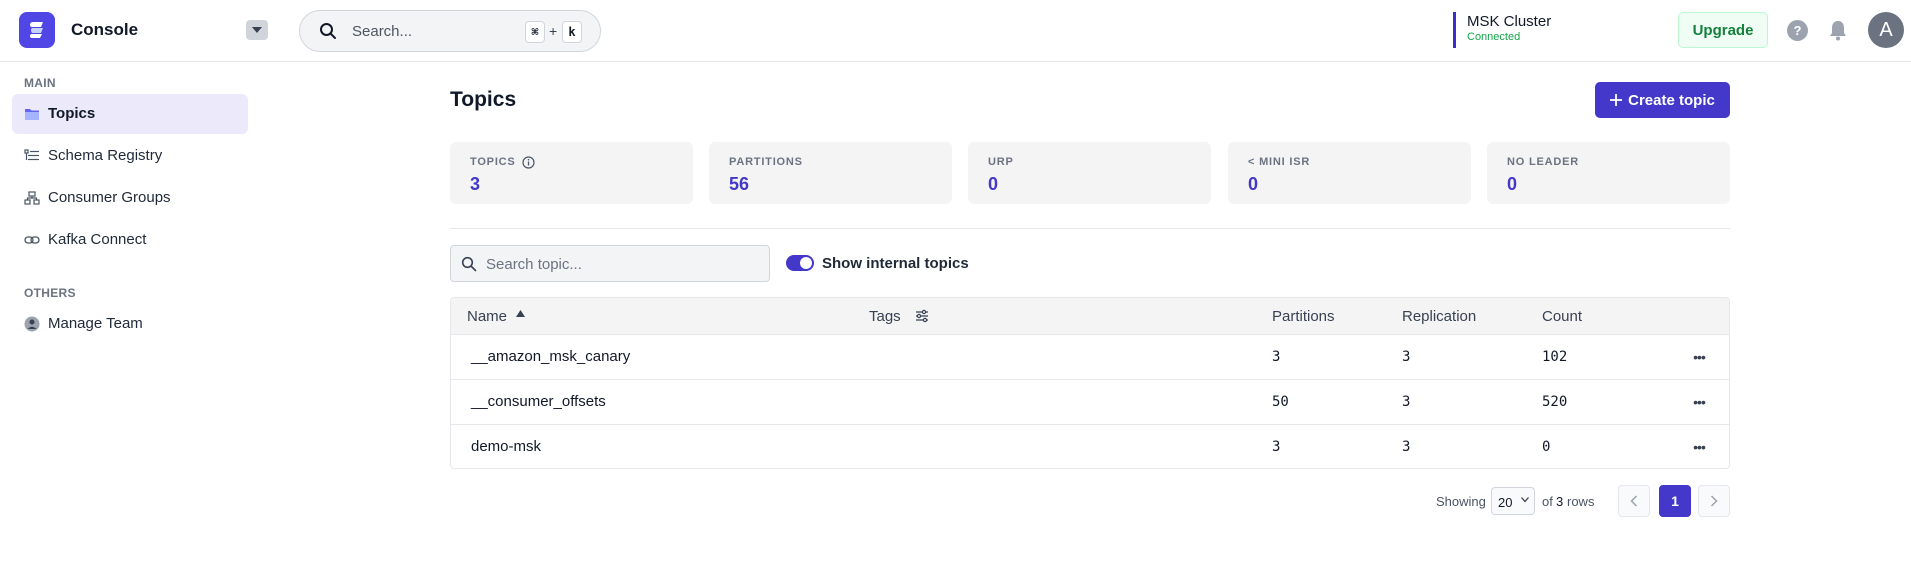 The width and height of the screenshot is (1911, 570). I want to click on column-header-count: Count, so click(1562, 316).